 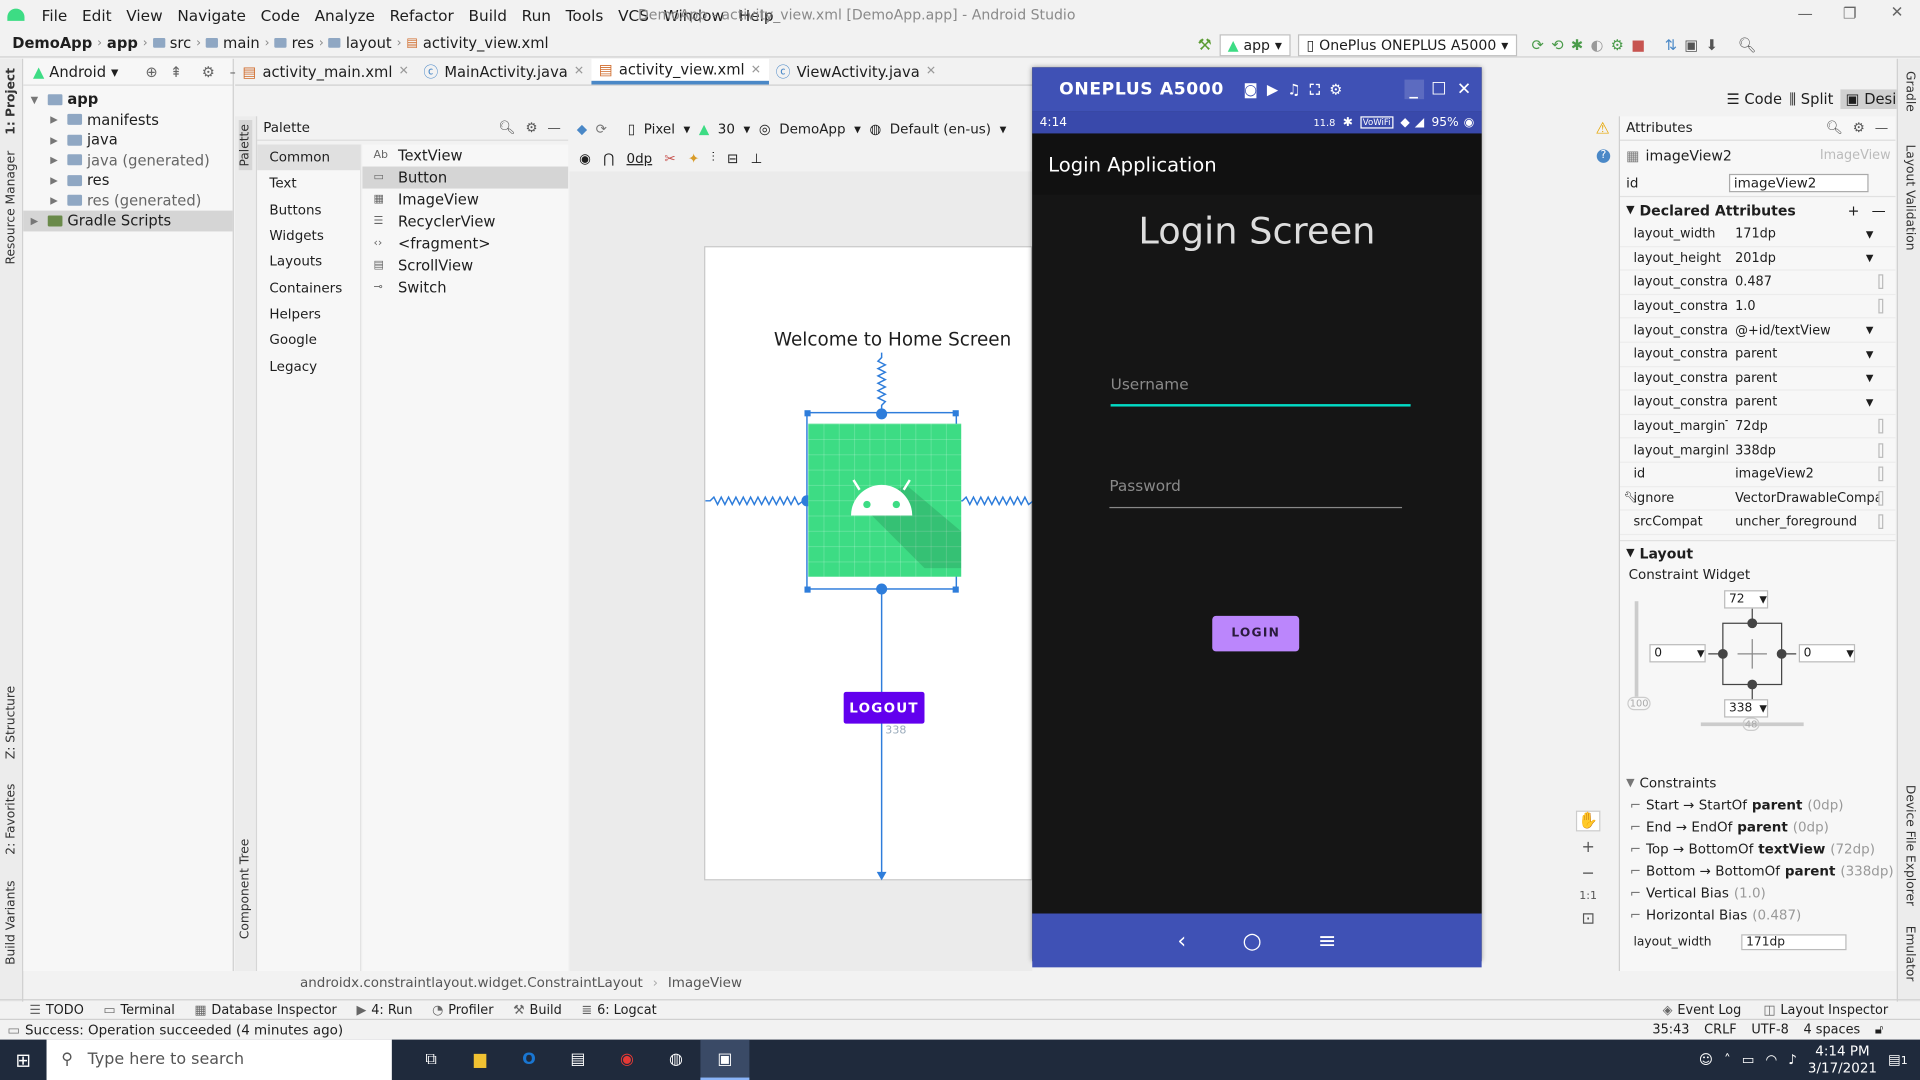 I want to click on avd-manager-icon: ▣, so click(x=1691, y=45).